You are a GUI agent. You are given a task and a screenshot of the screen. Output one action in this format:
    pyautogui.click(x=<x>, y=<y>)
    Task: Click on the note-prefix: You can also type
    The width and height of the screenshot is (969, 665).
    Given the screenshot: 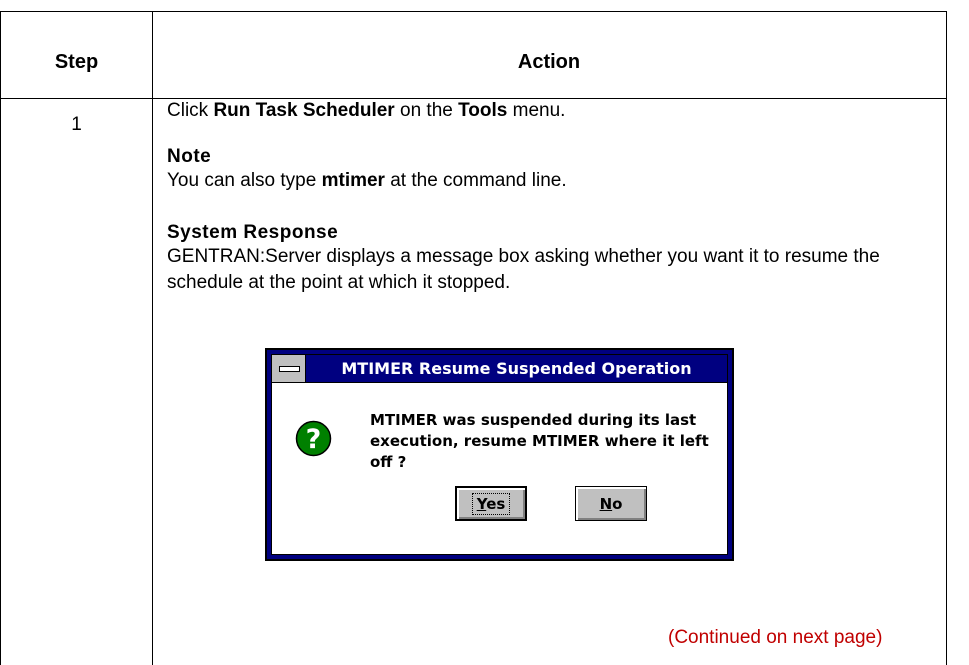 What is the action you would take?
    pyautogui.click(x=244, y=180)
    